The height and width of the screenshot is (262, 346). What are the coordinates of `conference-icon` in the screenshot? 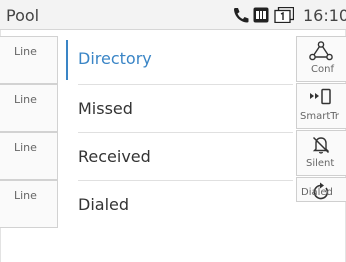 It's located at (321, 51).